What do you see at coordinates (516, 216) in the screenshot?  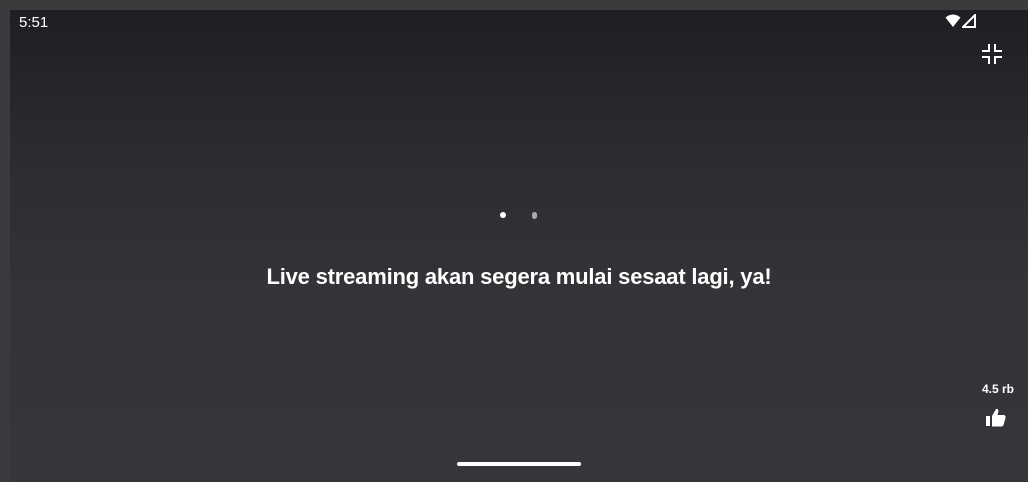 I see `loading-indicator` at bounding box center [516, 216].